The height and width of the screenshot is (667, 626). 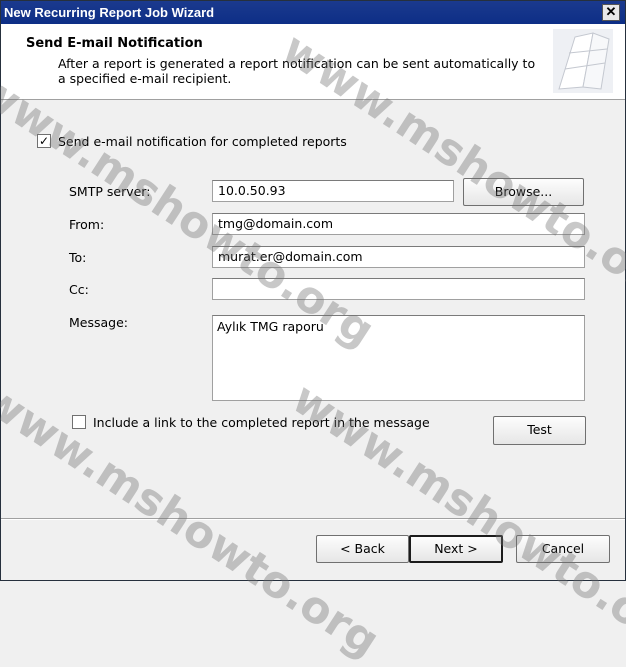 What do you see at coordinates (78, 257) in the screenshot?
I see `to-label: To:` at bounding box center [78, 257].